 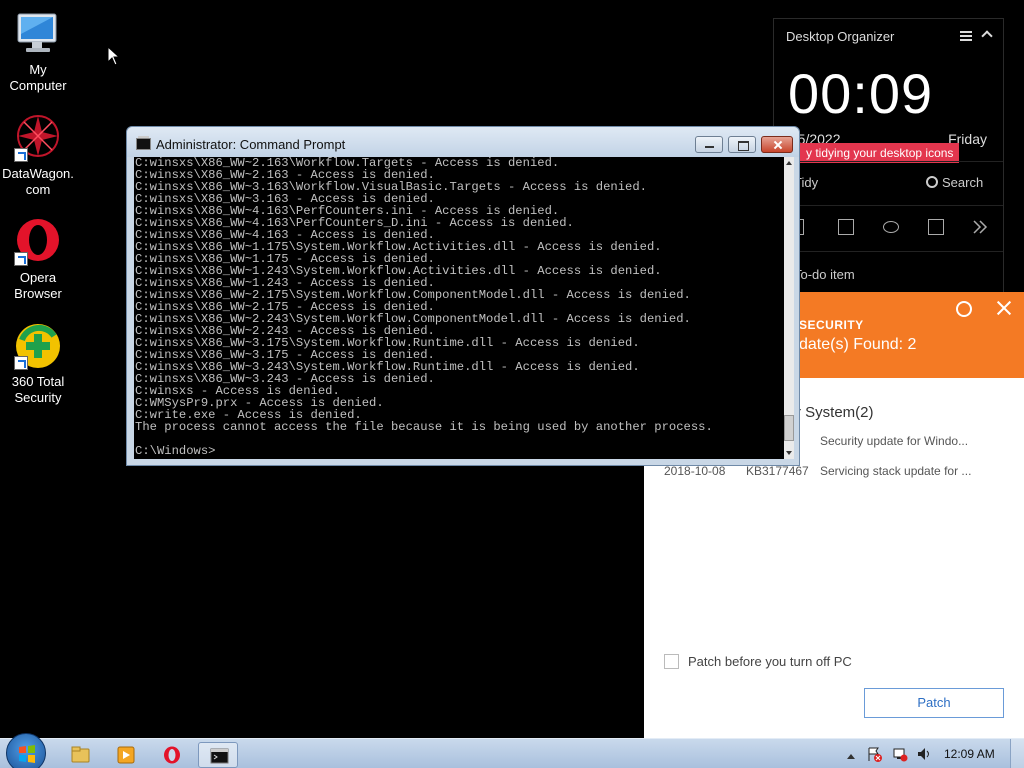 What do you see at coordinates (987, 36) in the screenshot?
I see `chevron-up-icon` at bounding box center [987, 36].